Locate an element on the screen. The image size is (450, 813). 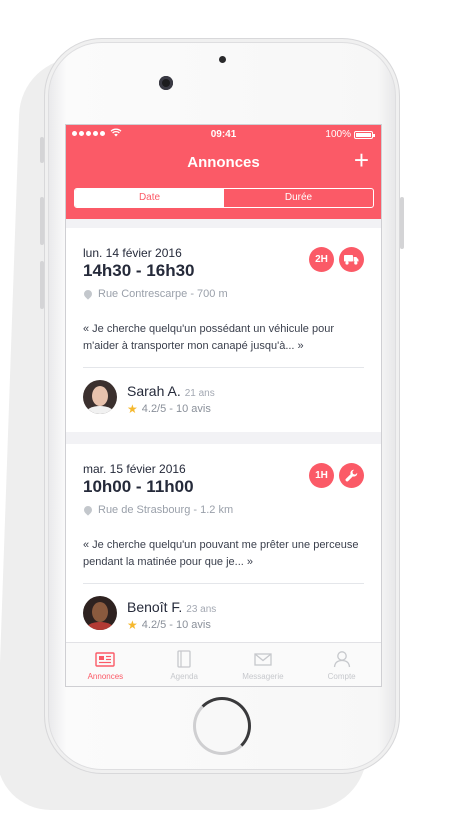
user-icon is located at coordinates (342, 659).